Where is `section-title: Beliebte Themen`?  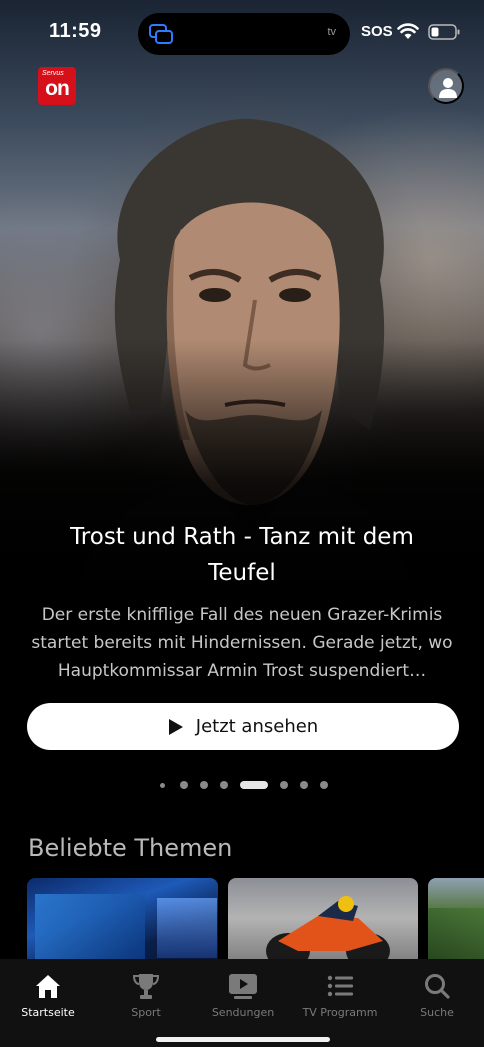
section-title: Beliebte Themen is located at coordinates (130, 848).